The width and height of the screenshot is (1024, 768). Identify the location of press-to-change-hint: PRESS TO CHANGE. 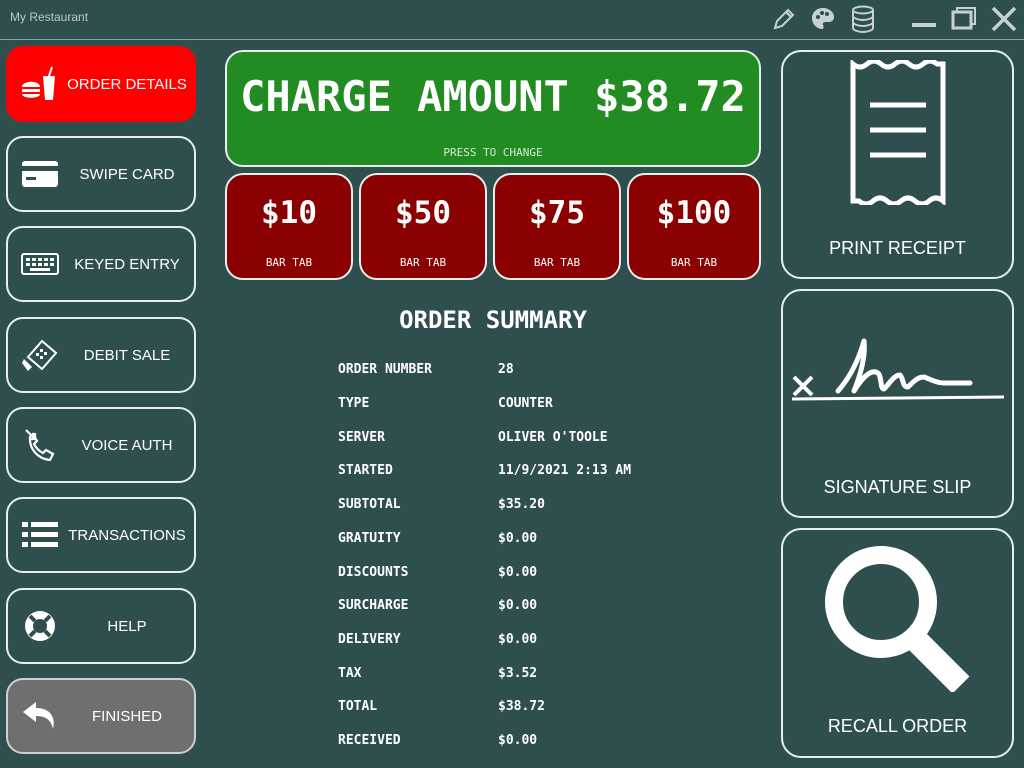
(493, 152).